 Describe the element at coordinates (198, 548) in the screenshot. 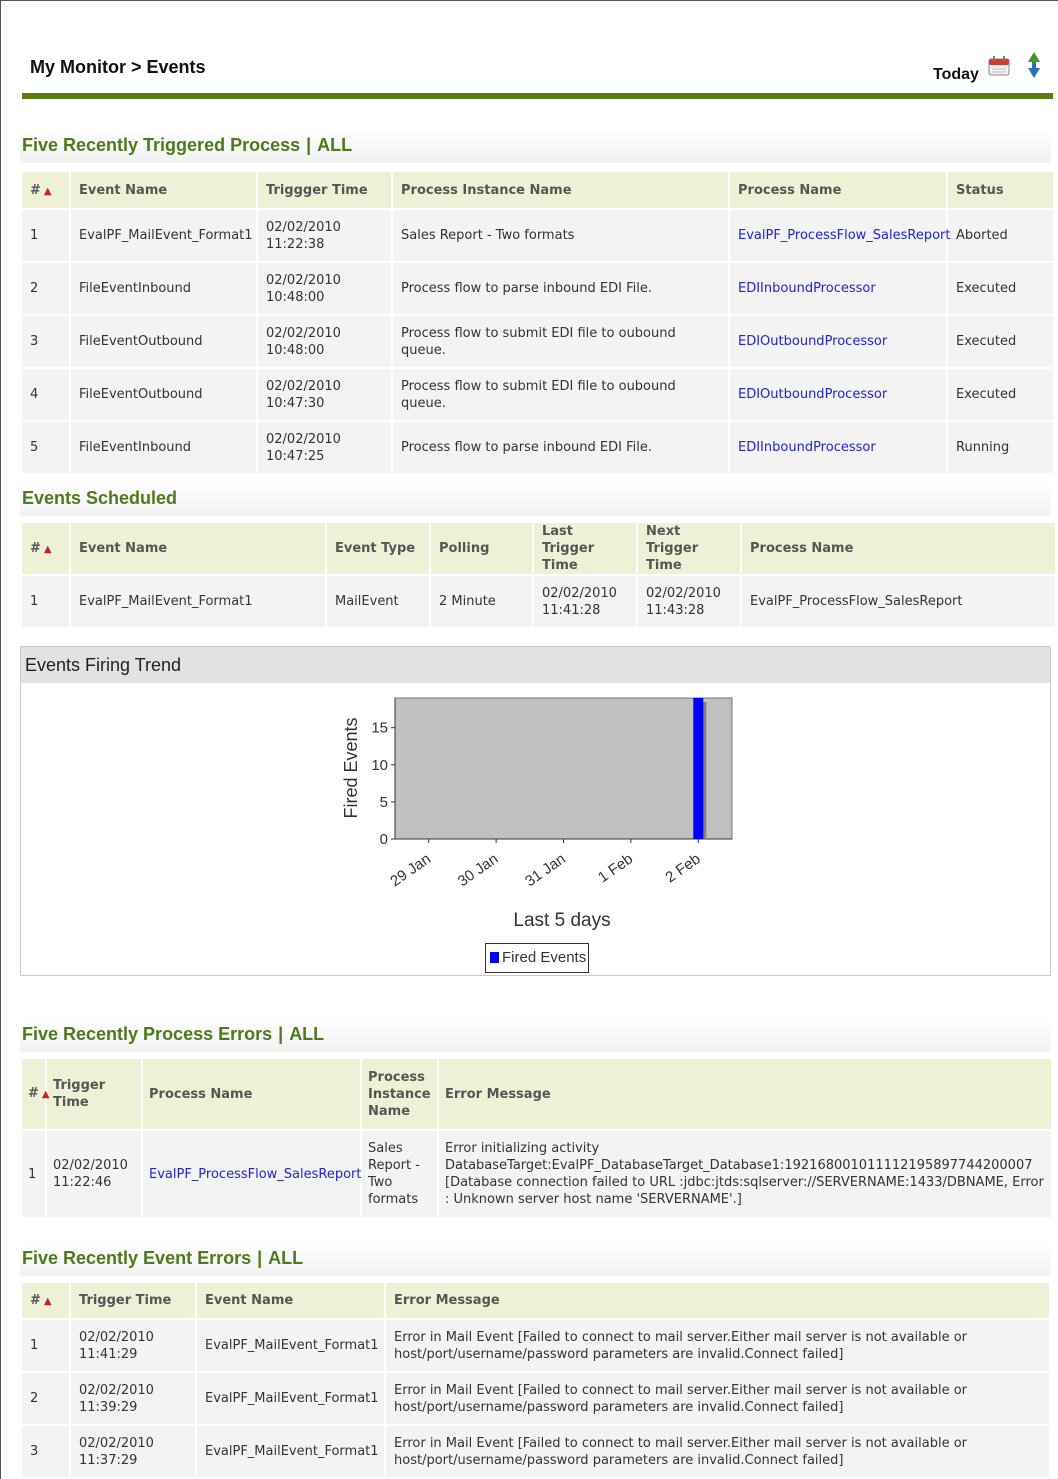

I see `scheduled-col-header: Event Name` at that location.